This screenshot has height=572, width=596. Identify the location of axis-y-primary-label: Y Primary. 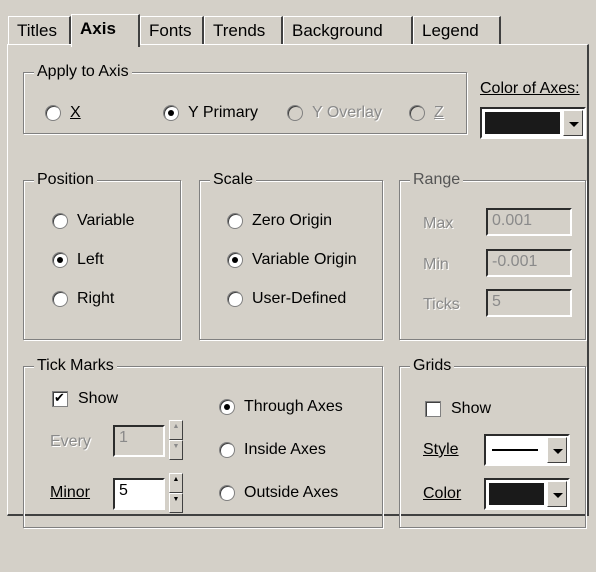
(223, 112).